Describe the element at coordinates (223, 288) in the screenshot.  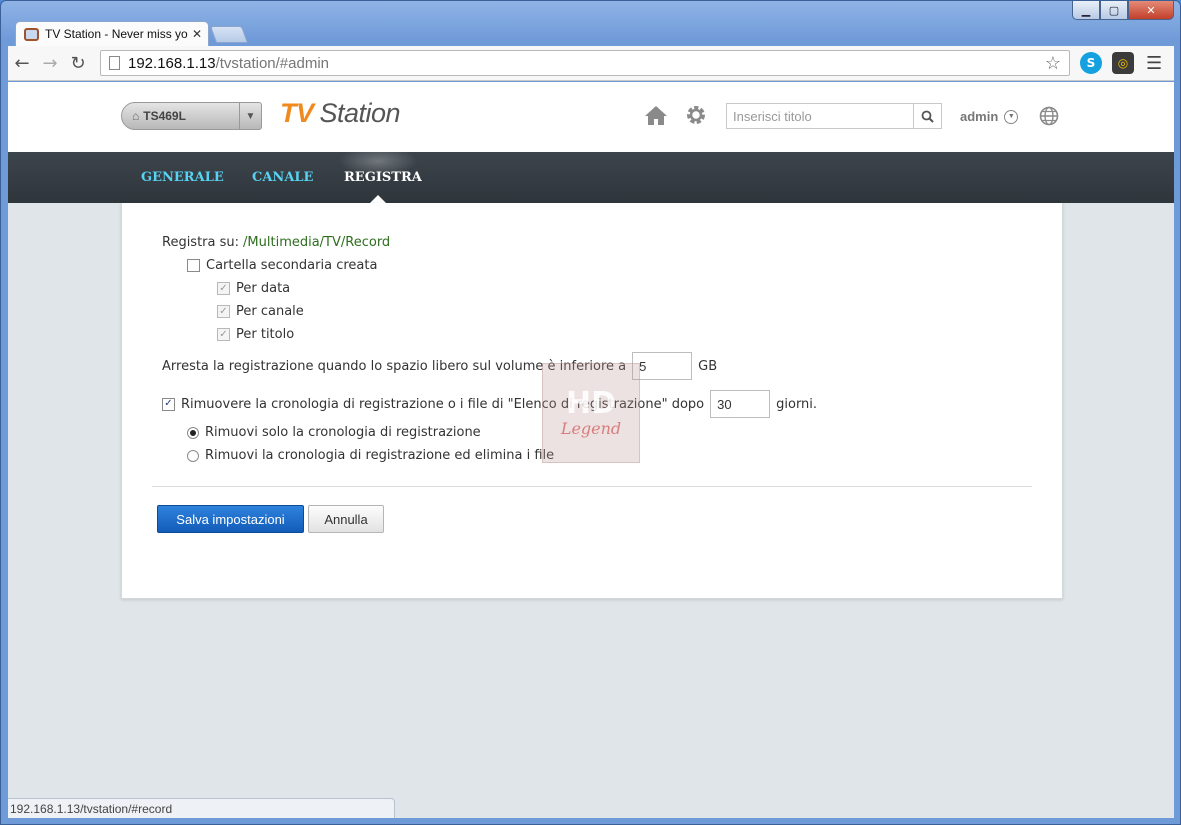
I see `by-date-checkbox: ✓` at that location.